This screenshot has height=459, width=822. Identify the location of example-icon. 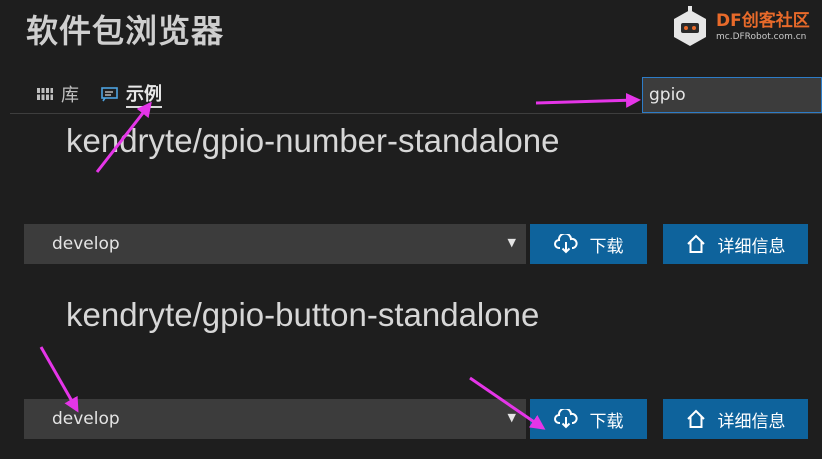
(109, 94).